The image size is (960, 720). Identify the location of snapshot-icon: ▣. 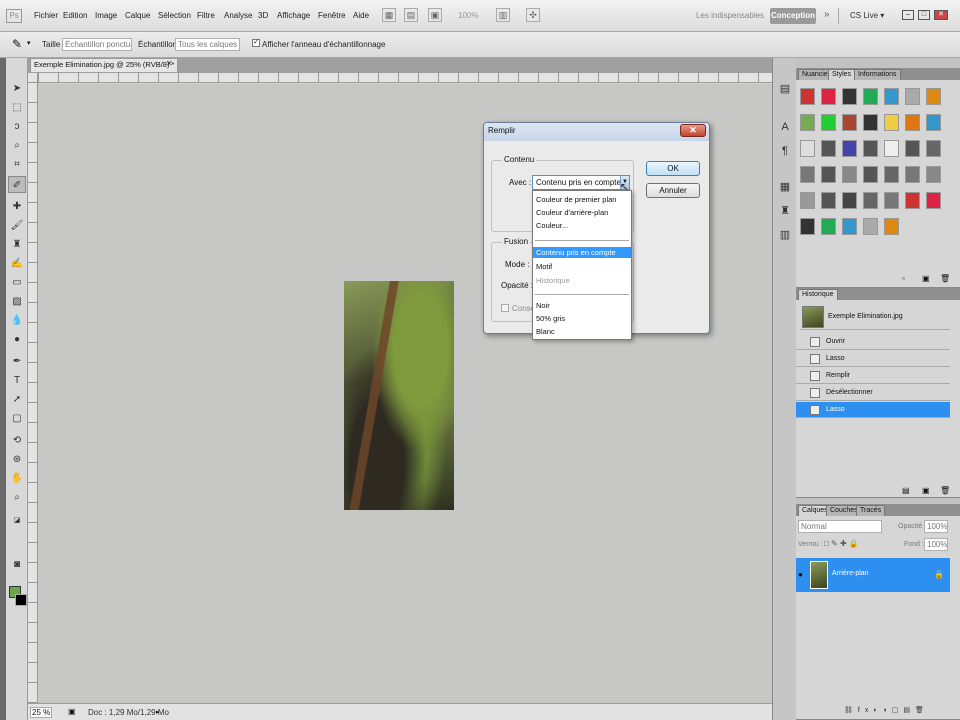
(926, 490).